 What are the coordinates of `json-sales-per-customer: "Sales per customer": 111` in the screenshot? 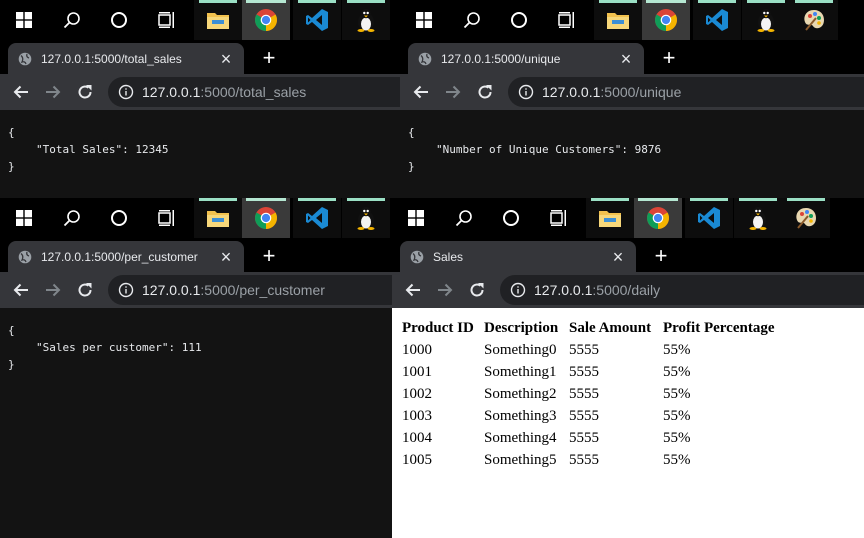 It's located at (119, 347).